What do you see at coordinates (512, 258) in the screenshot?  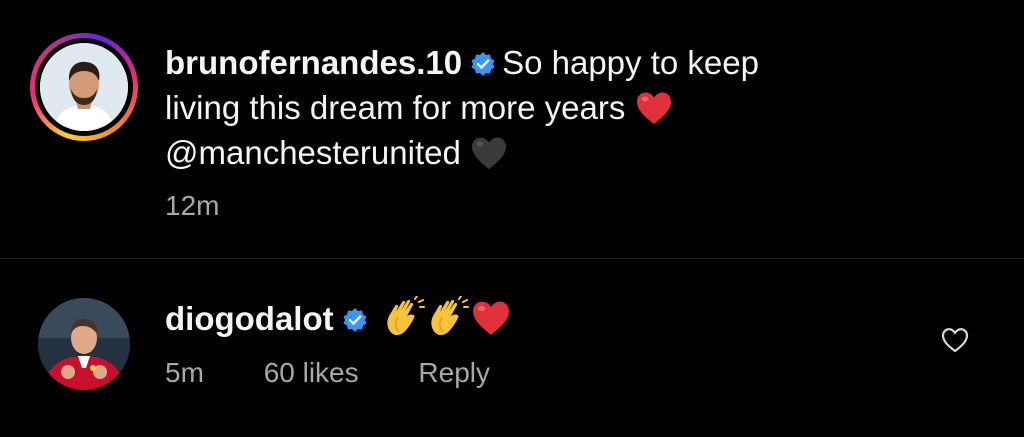 I see `divider` at bounding box center [512, 258].